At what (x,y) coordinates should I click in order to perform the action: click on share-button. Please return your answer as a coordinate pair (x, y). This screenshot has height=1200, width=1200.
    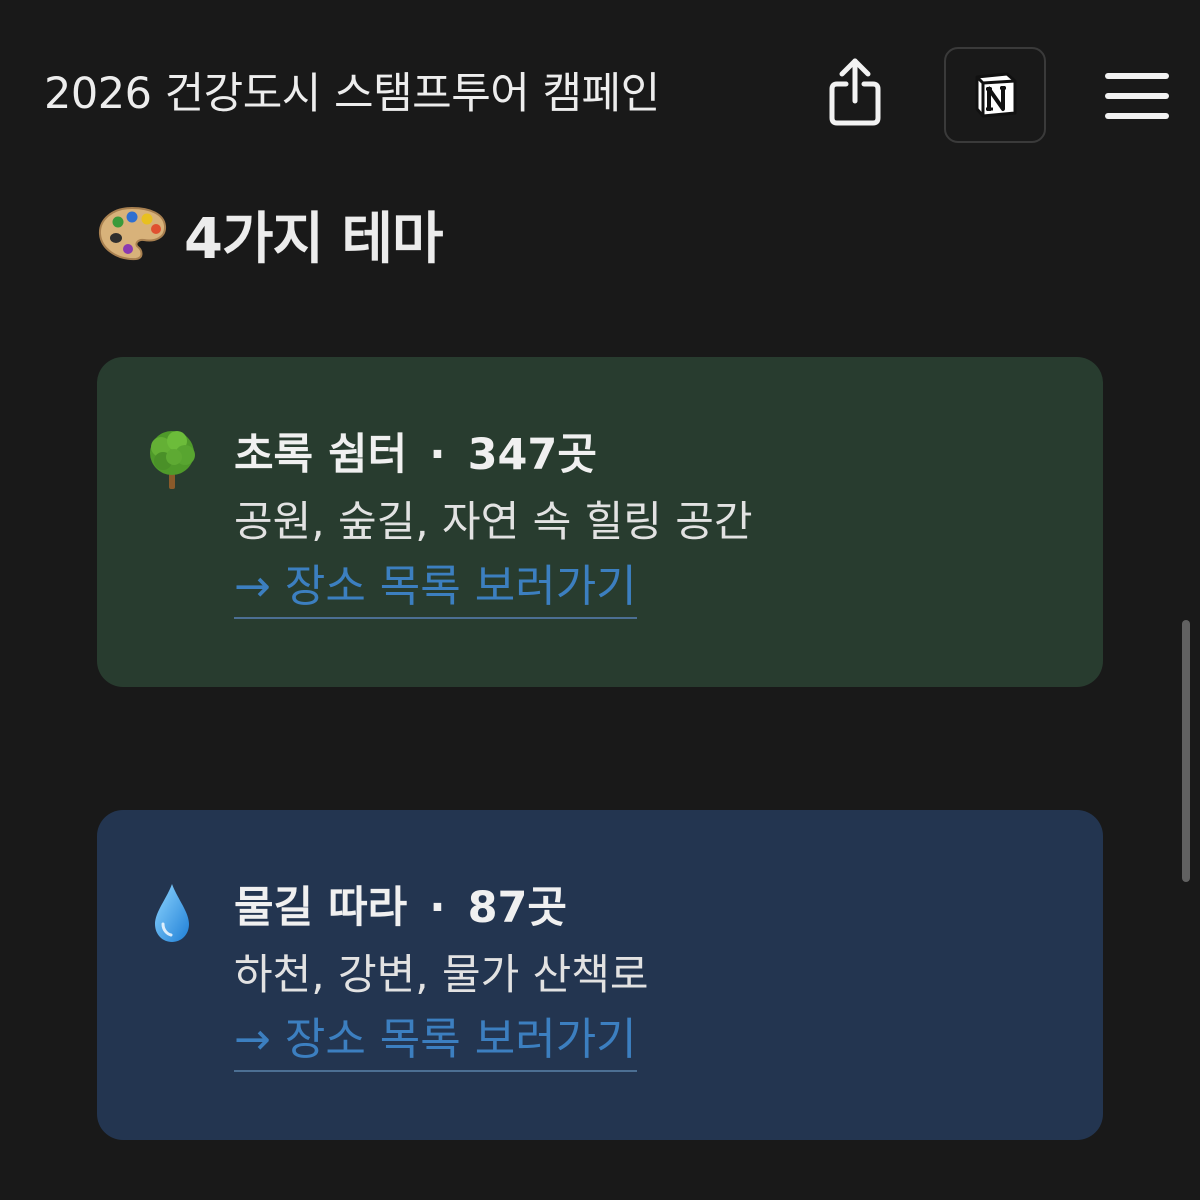
    Looking at the image, I should click on (855, 92).